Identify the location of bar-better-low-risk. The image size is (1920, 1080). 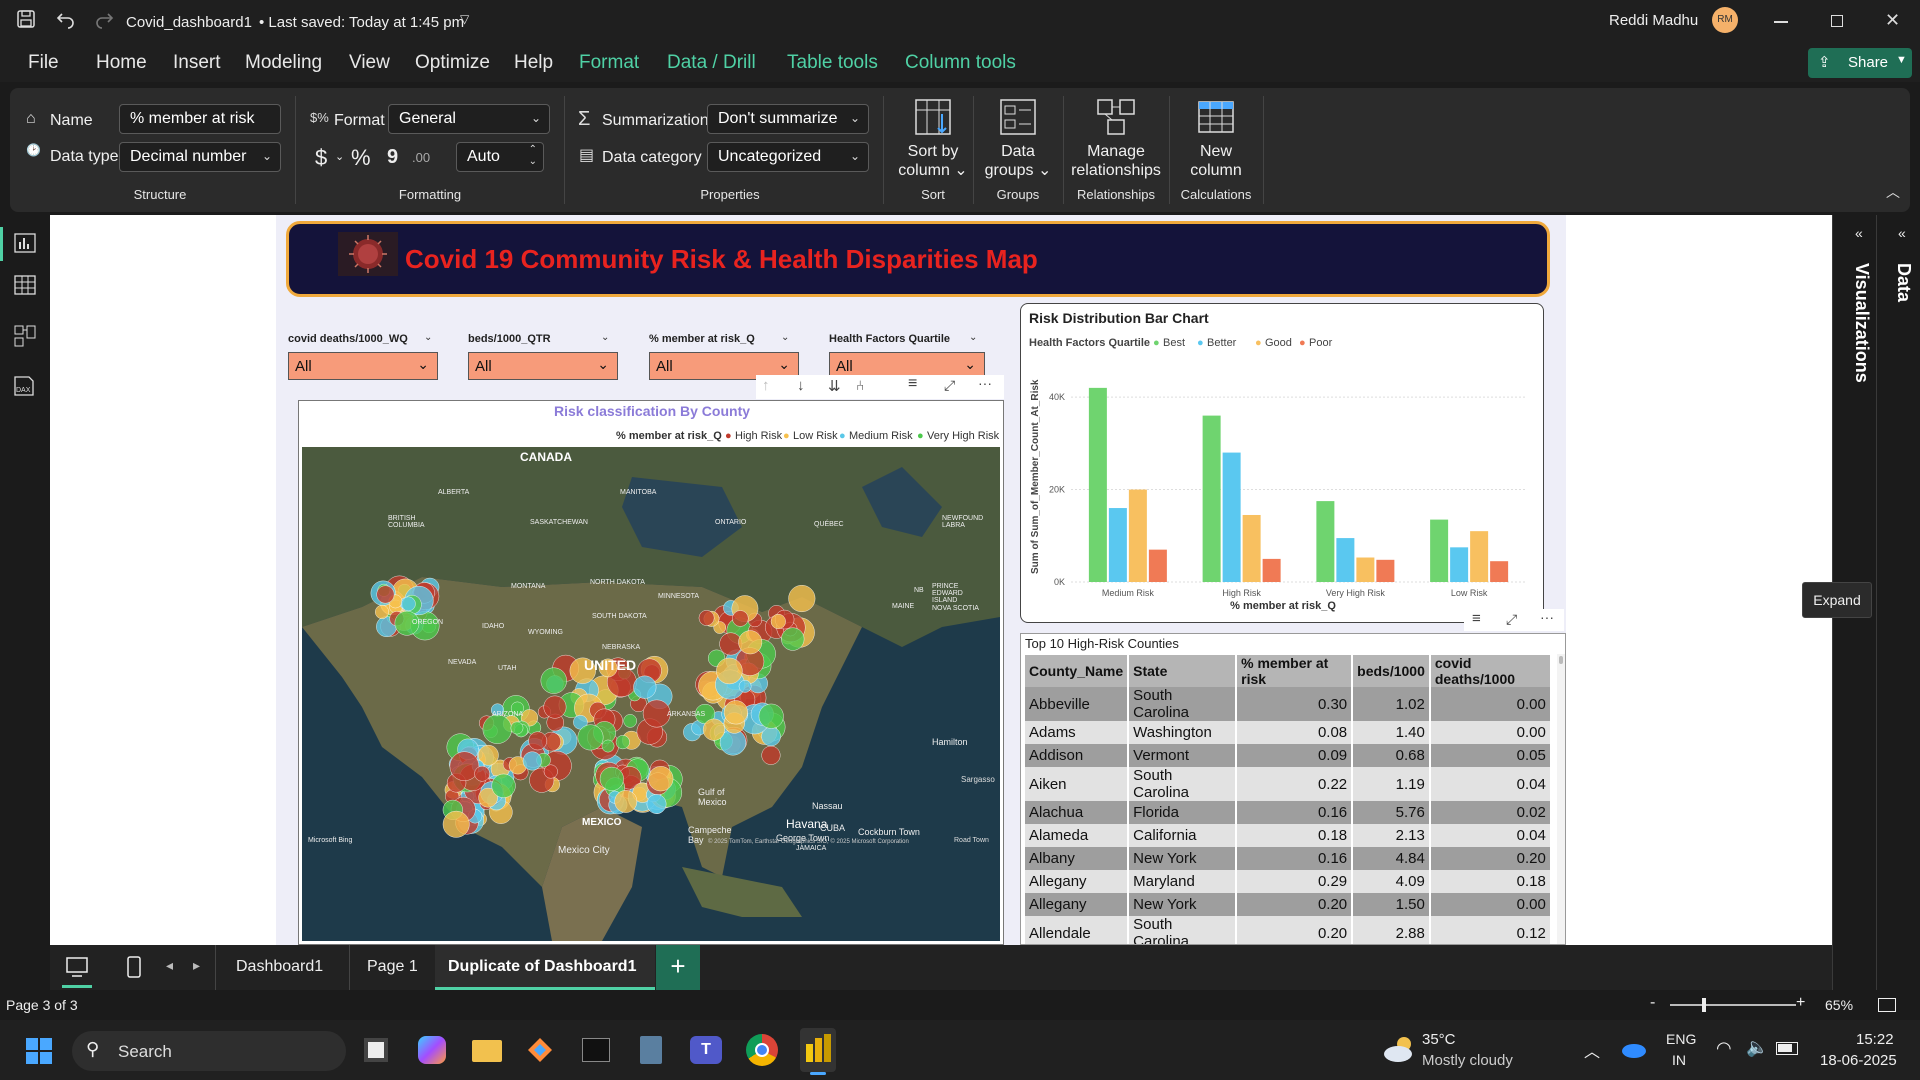
(1459, 564).